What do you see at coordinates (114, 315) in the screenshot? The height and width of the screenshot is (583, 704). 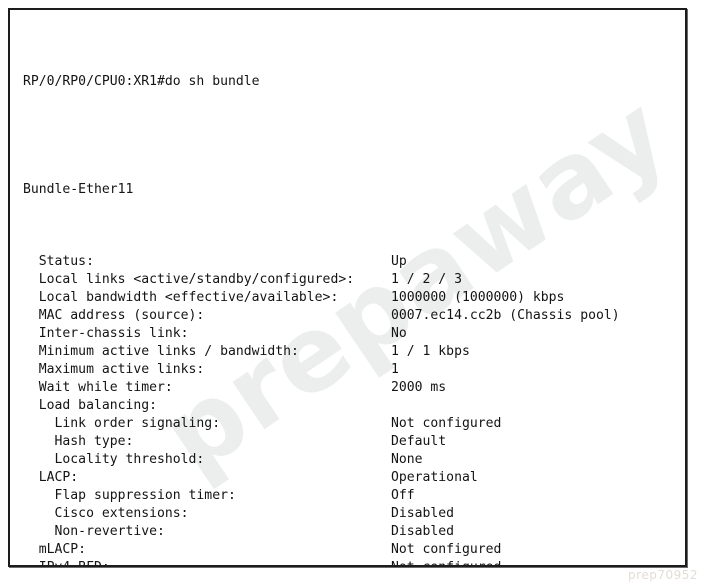 I see `bundle-property-key: MAC address (source):` at bounding box center [114, 315].